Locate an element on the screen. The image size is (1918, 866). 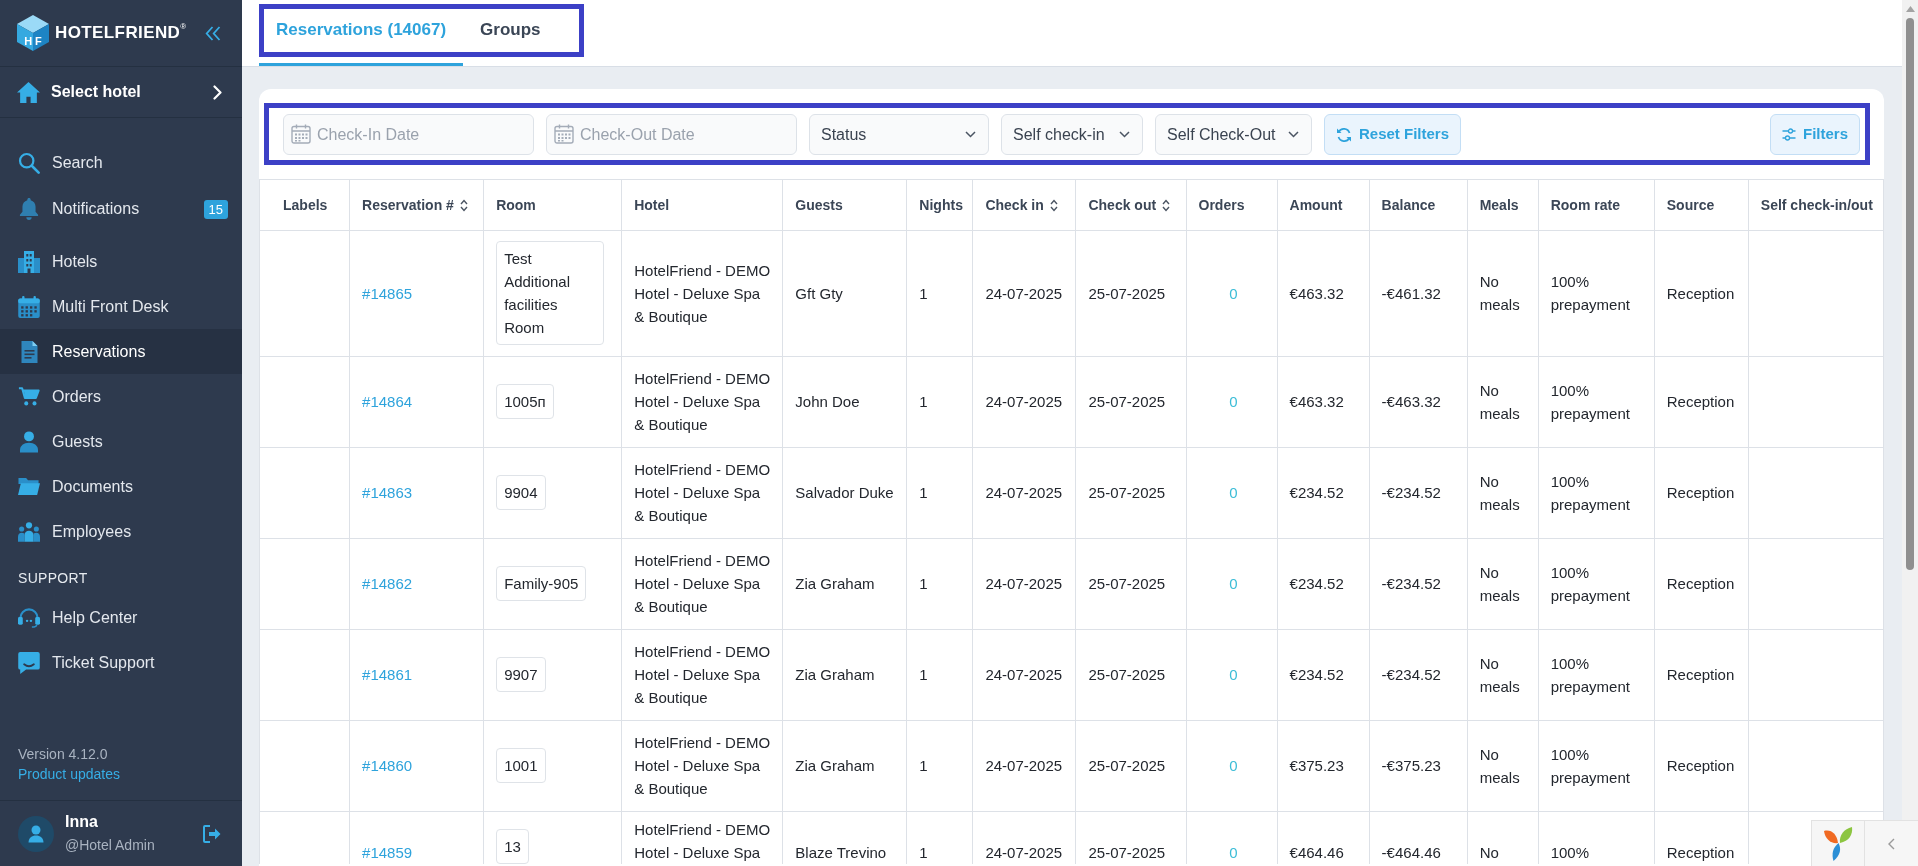
house-icon is located at coordinates (28, 92).